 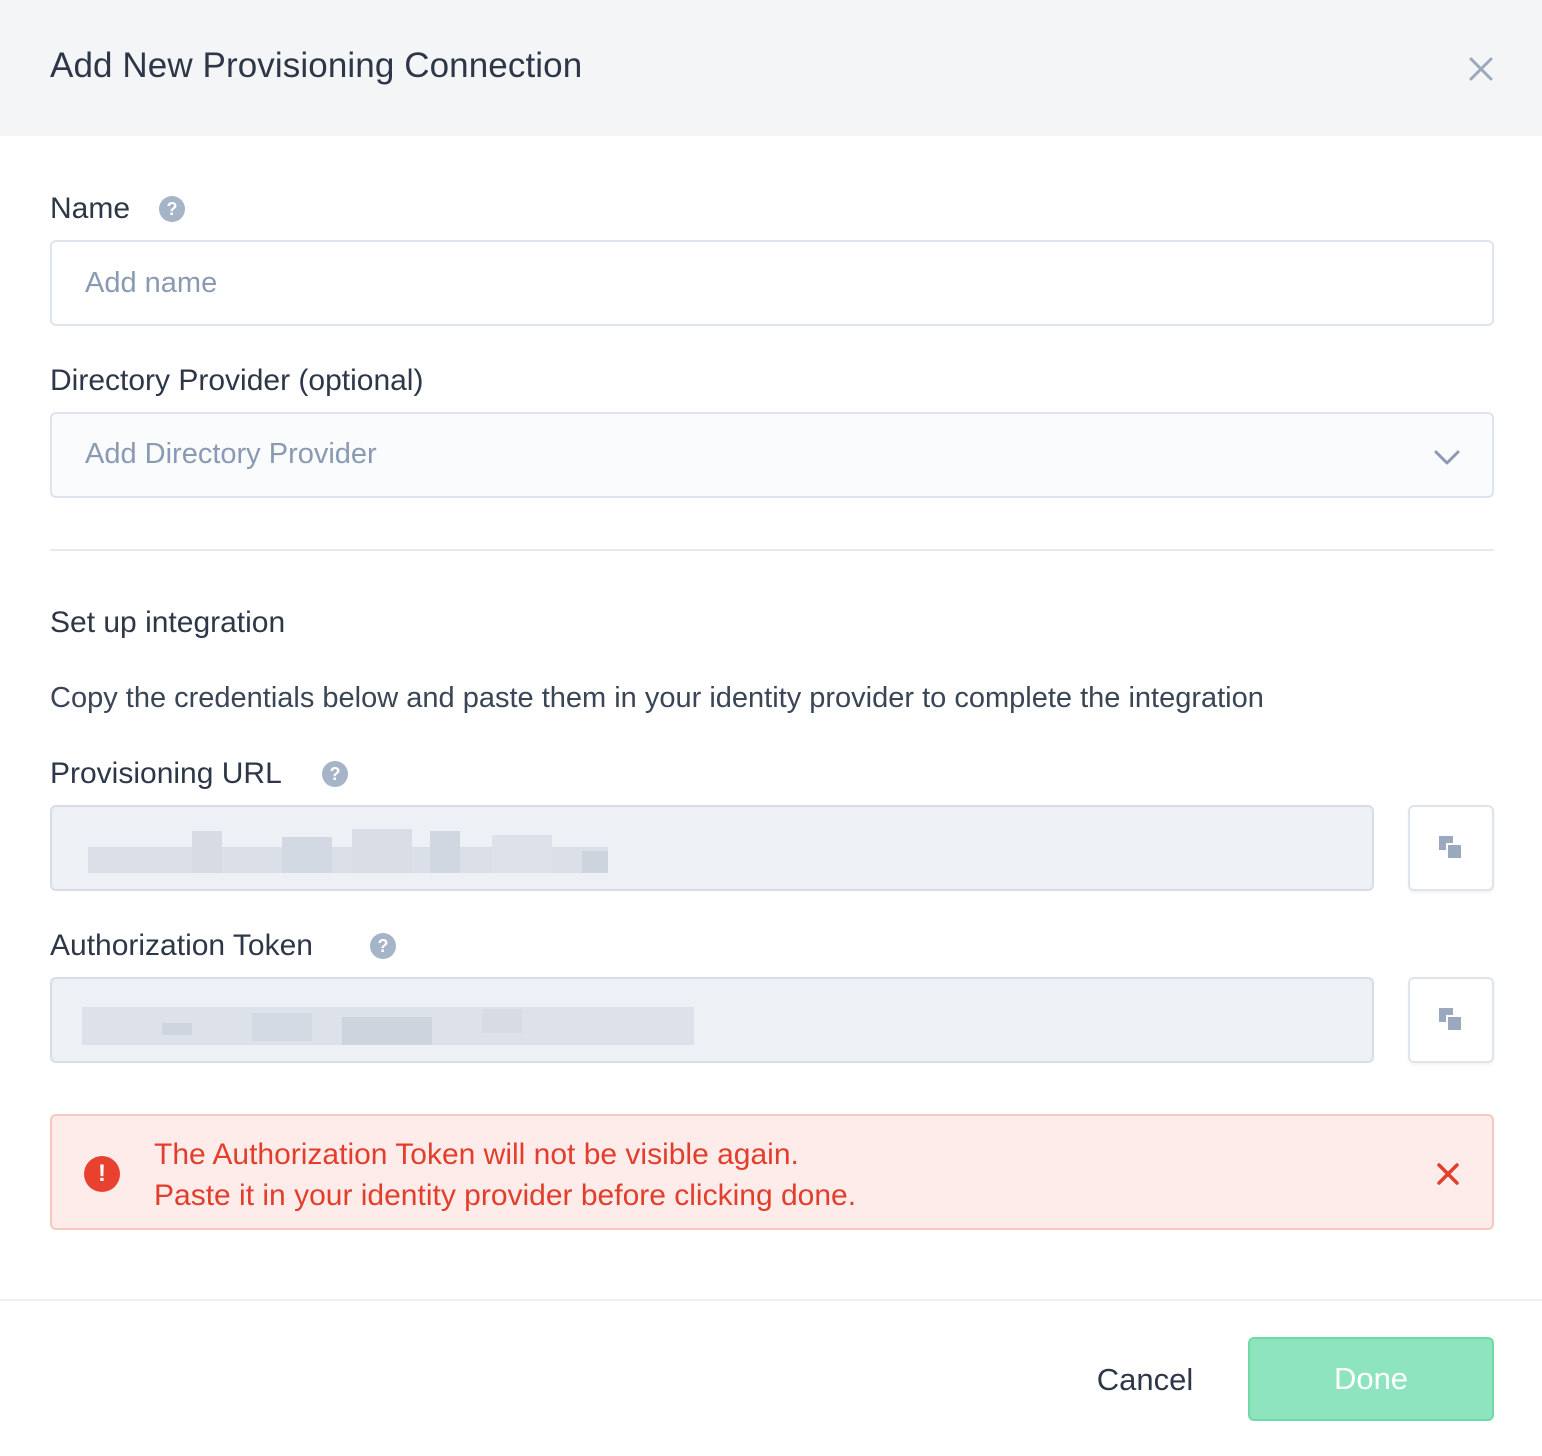 What do you see at coordinates (772, 550) in the screenshot?
I see `section-divider` at bounding box center [772, 550].